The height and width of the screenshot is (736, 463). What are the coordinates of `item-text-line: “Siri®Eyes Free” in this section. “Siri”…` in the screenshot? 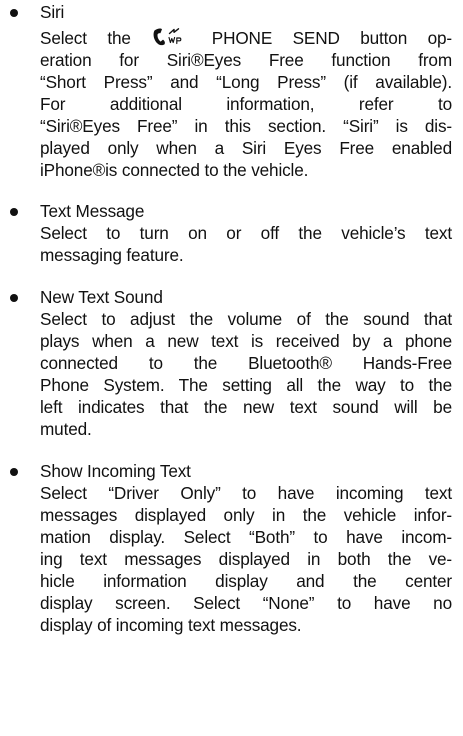 It's located at (246, 126).